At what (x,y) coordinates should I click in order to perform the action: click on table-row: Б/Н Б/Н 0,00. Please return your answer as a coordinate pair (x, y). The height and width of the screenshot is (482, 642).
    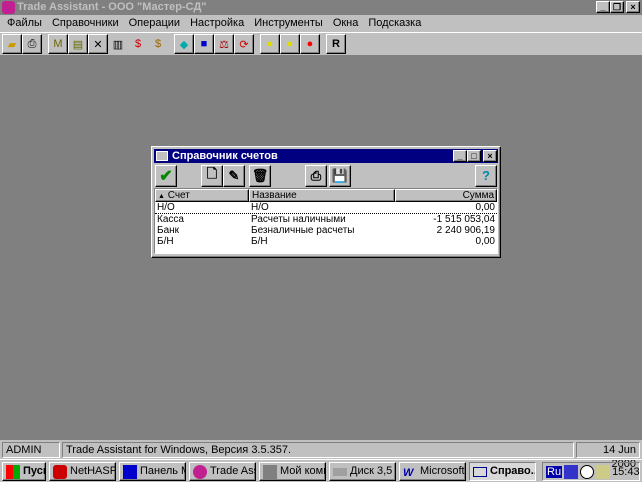
    Looking at the image, I should click on (326, 241).